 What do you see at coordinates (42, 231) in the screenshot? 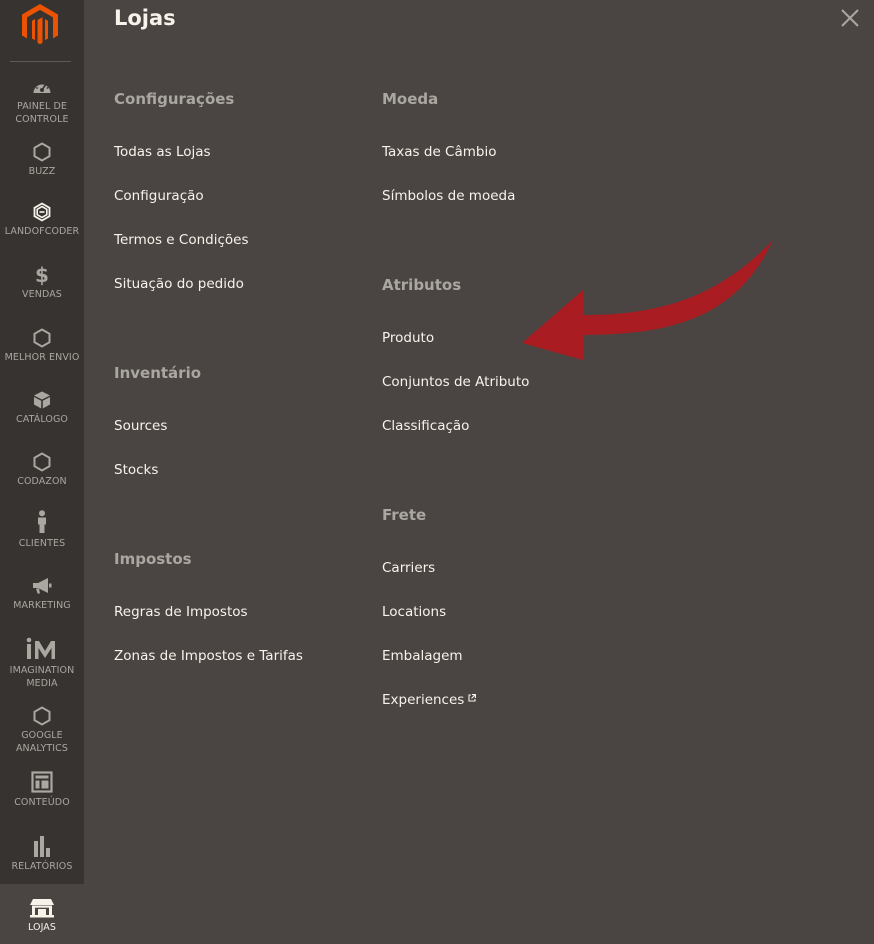
I see `sidebar-item-label: LANDOFCODER` at bounding box center [42, 231].